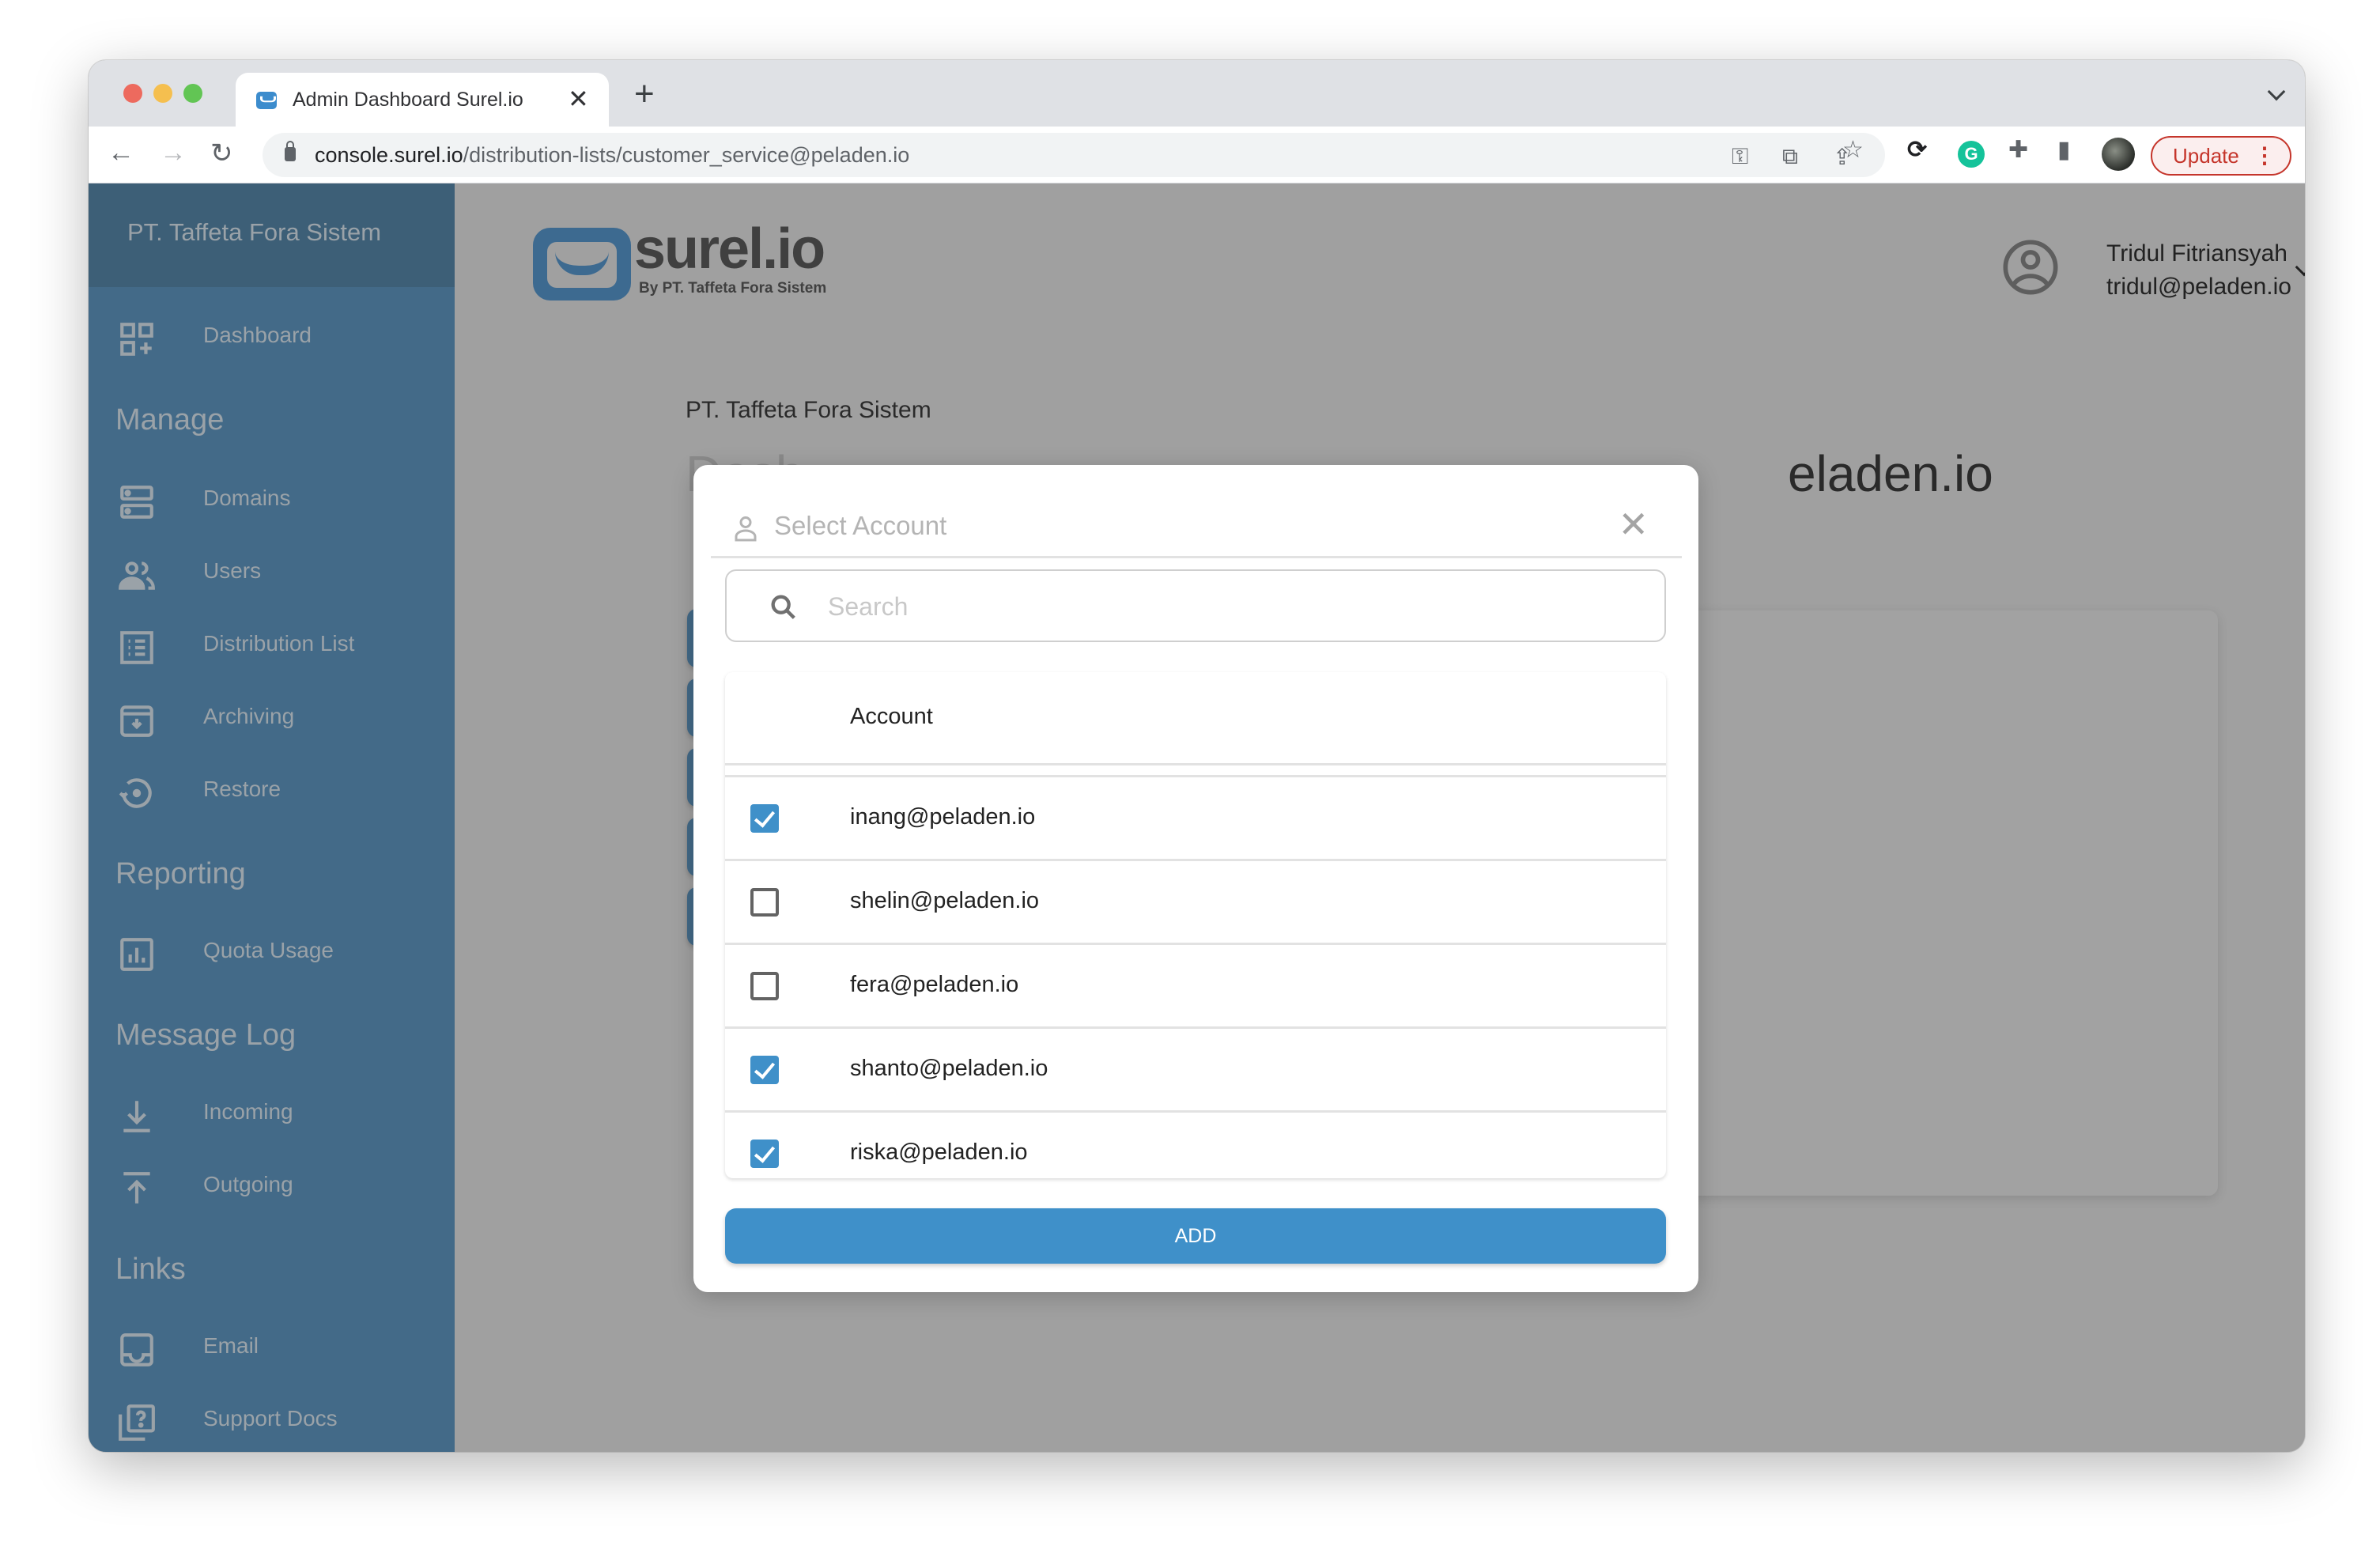 Image resolution: width=2380 pixels, height=1561 pixels. Describe the element at coordinates (121, 153) in the screenshot. I see `back-arrow-icon: ←` at that location.